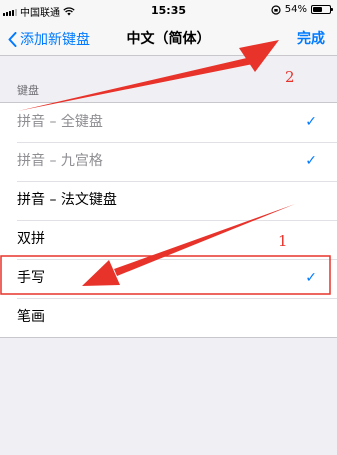  Describe the element at coordinates (168, 11) in the screenshot. I see `status-bar: 中国联通 15:35 54%` at that location.